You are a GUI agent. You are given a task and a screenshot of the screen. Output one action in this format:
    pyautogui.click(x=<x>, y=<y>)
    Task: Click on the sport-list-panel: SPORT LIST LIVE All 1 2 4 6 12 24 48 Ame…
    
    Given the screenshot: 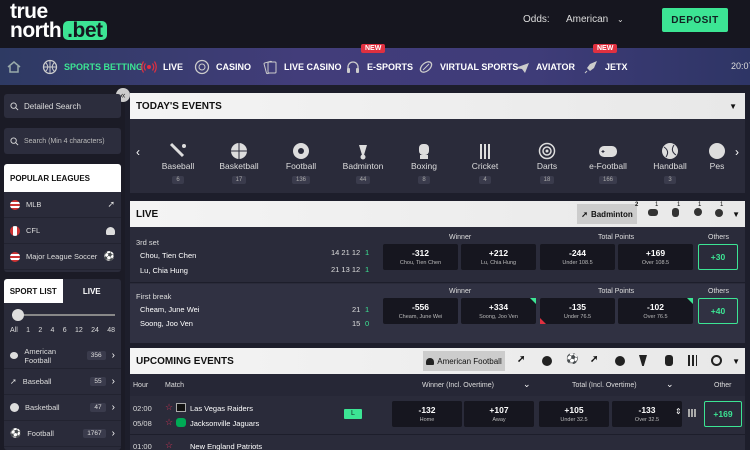 What is the action you would take?
    pyautogui.click(x=62, y=364)
    